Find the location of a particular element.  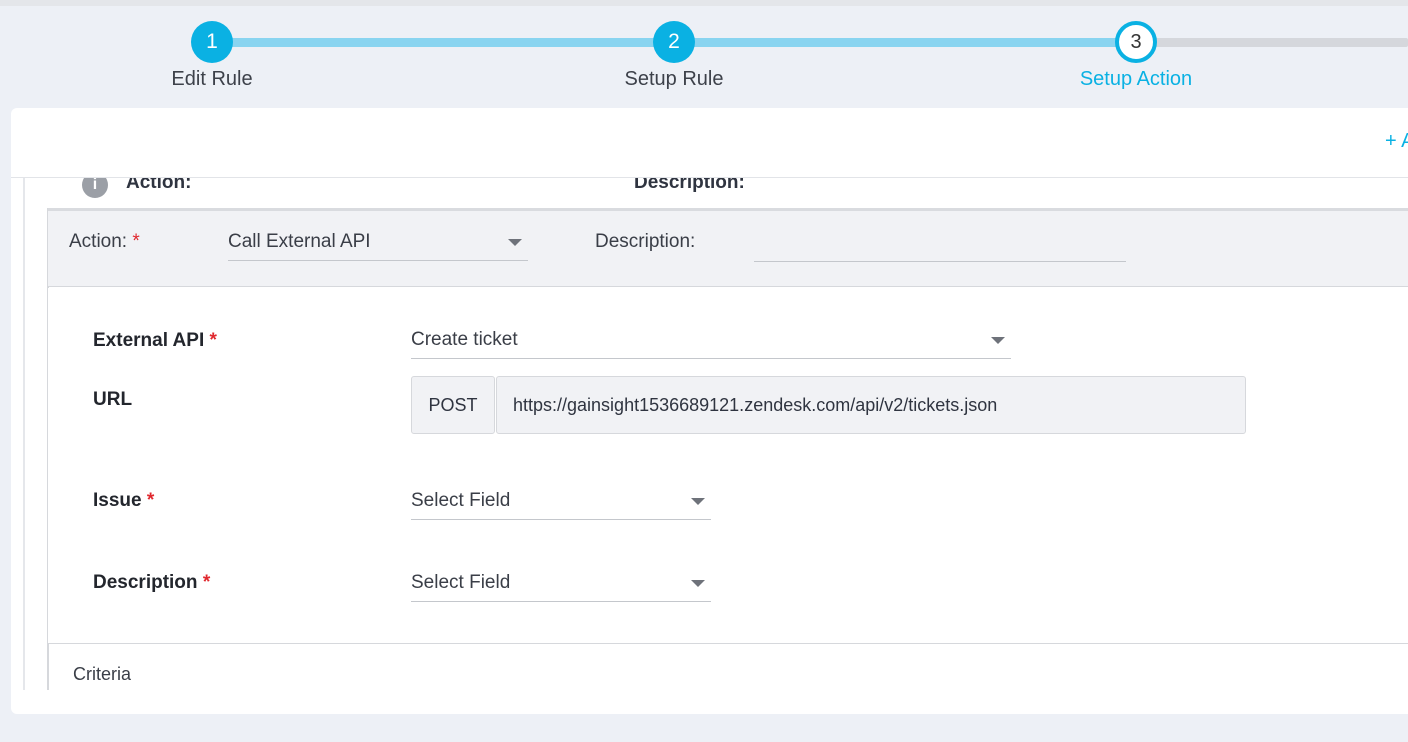

criteria-label: Criteria is located at coordinates (102, 674).